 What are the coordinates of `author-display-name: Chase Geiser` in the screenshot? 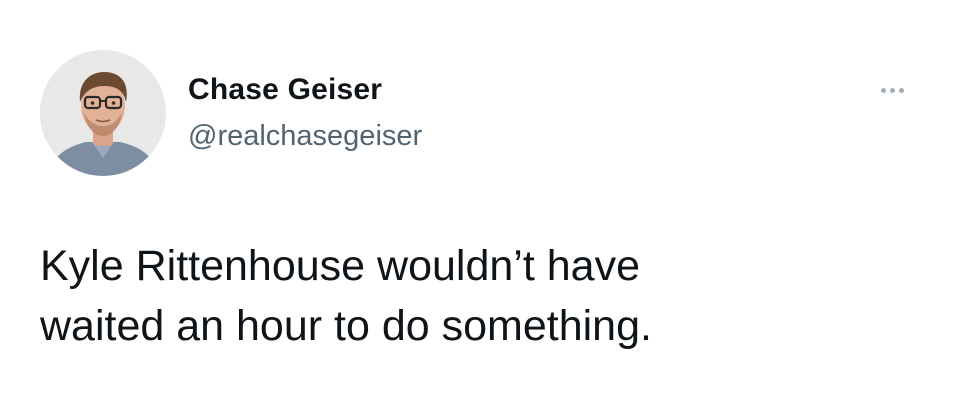 It's located at (285, 90).